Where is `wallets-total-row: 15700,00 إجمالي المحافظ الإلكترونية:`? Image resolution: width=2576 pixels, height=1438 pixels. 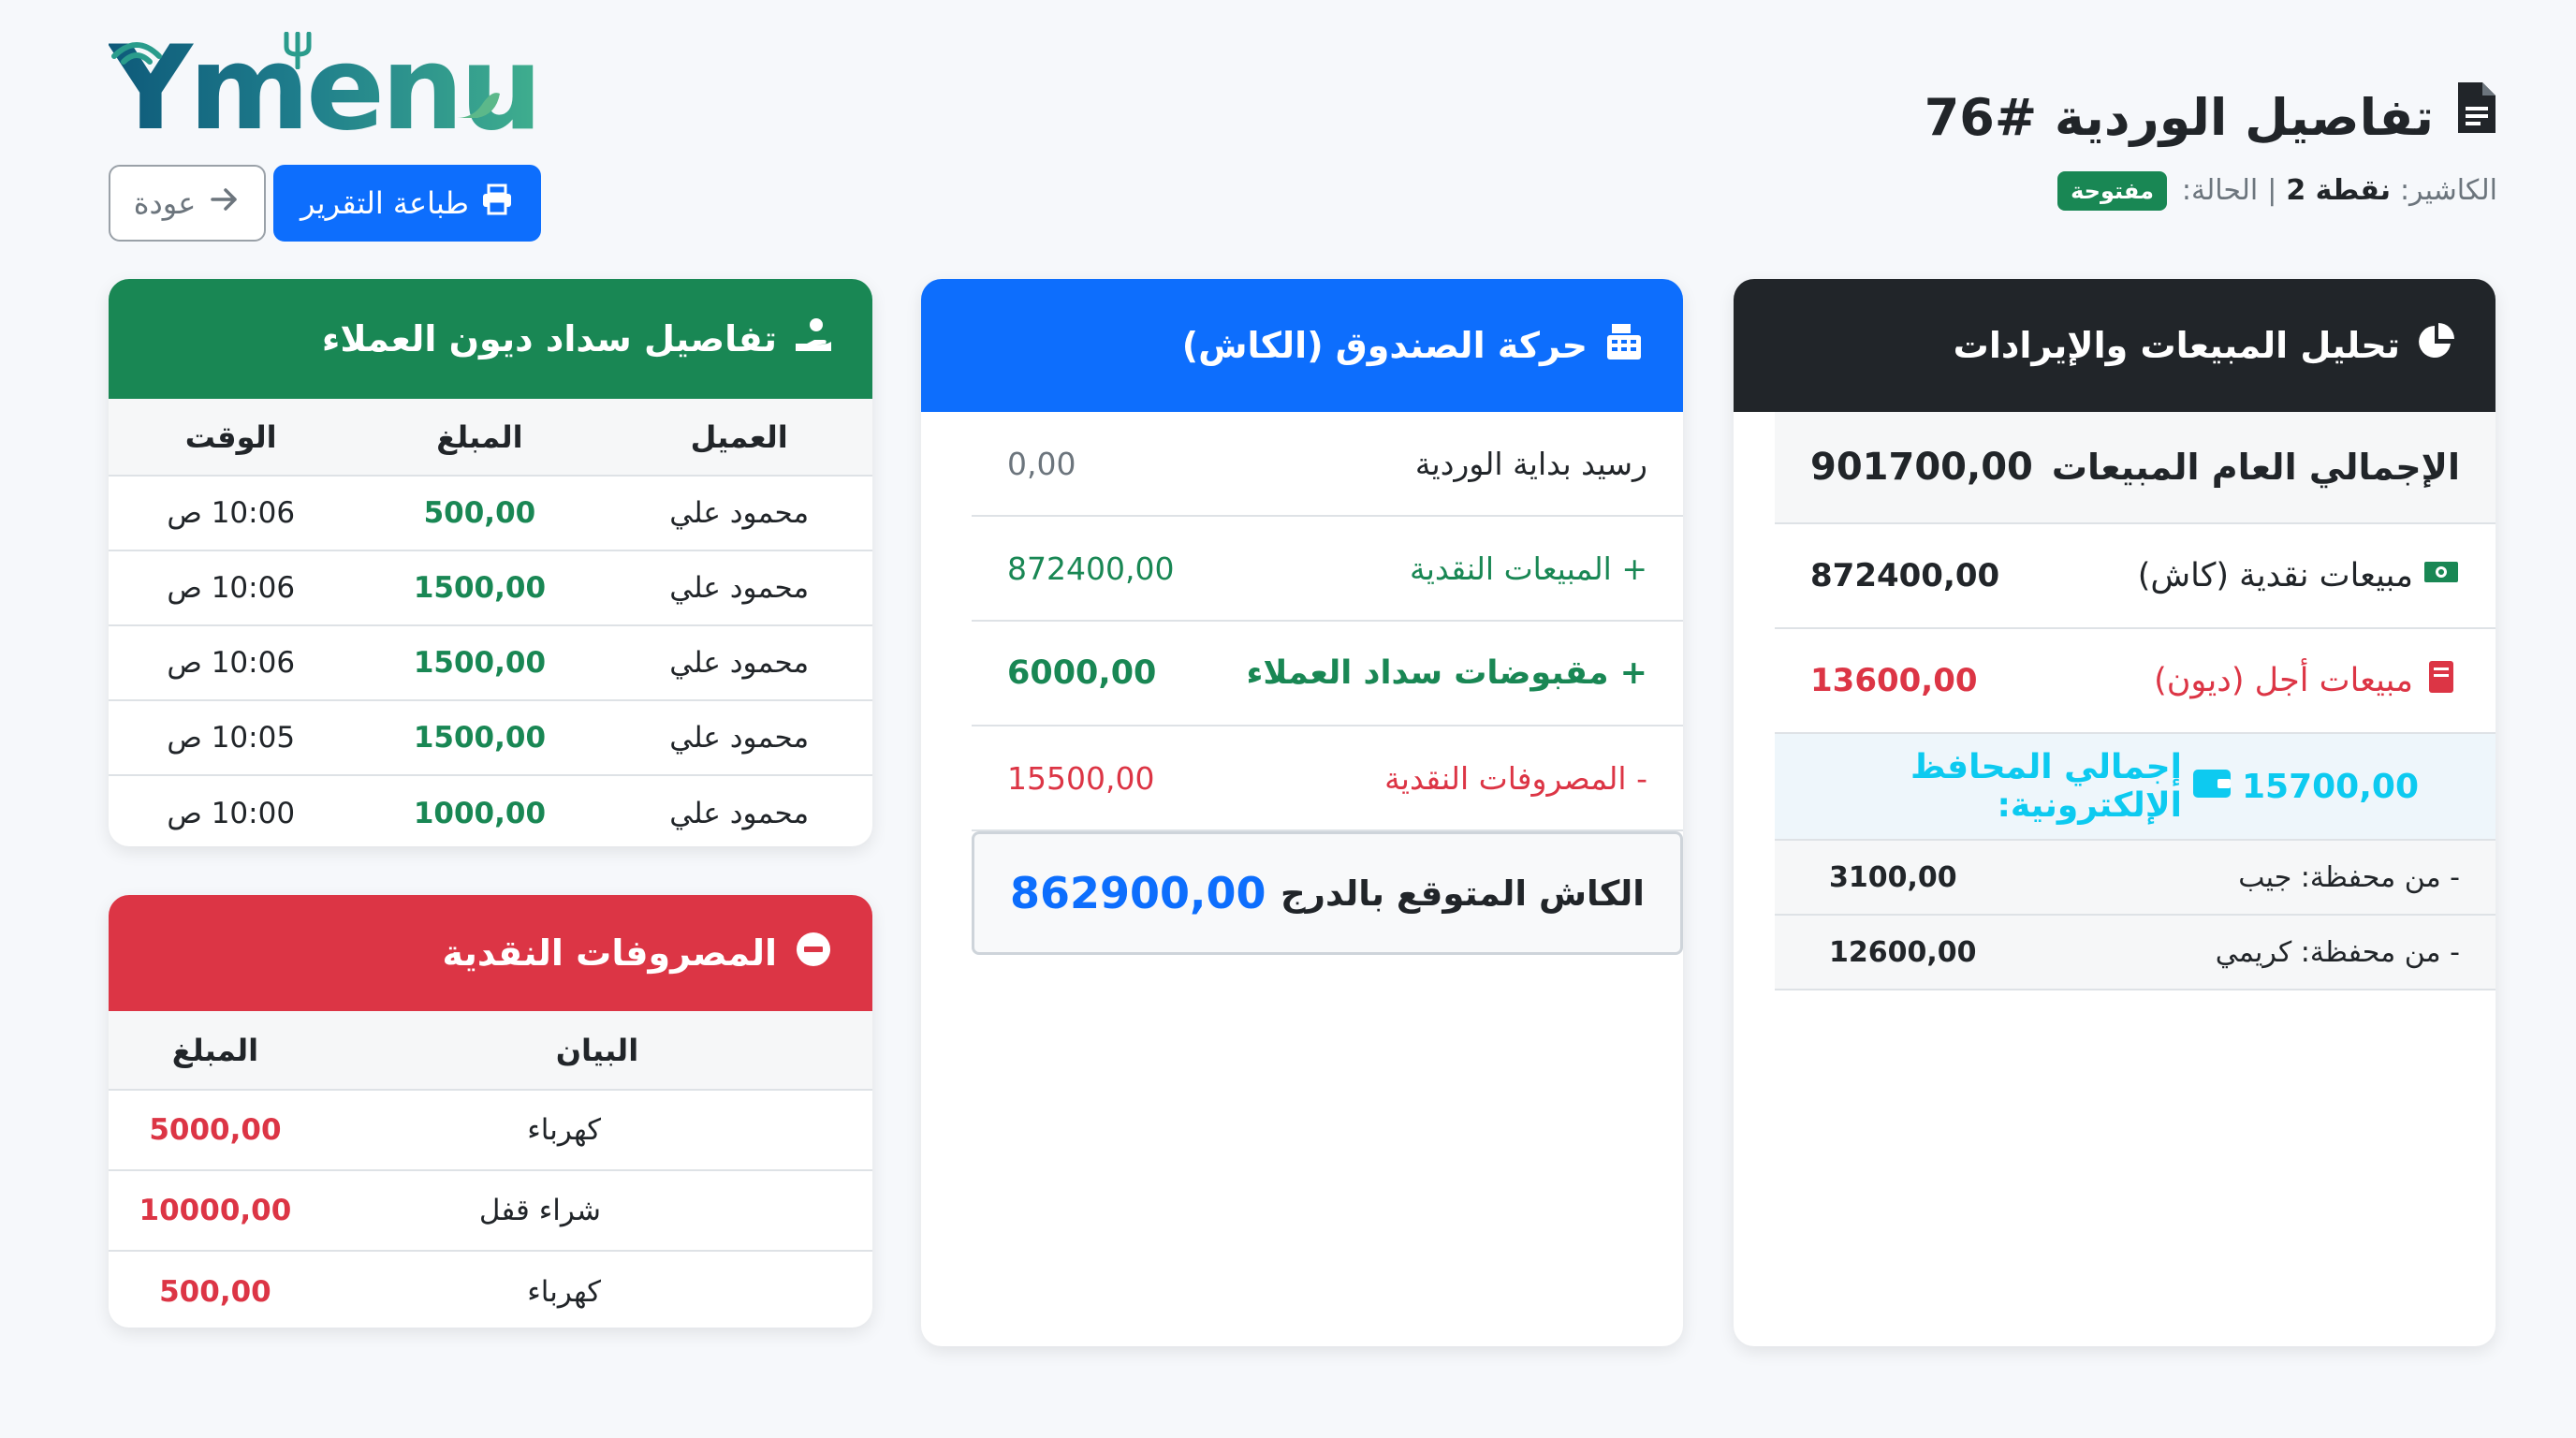 wallets-total-row: 15700,00 إجمالي المحافظ الإلكترونية: is located at coordinates (2135, 787).